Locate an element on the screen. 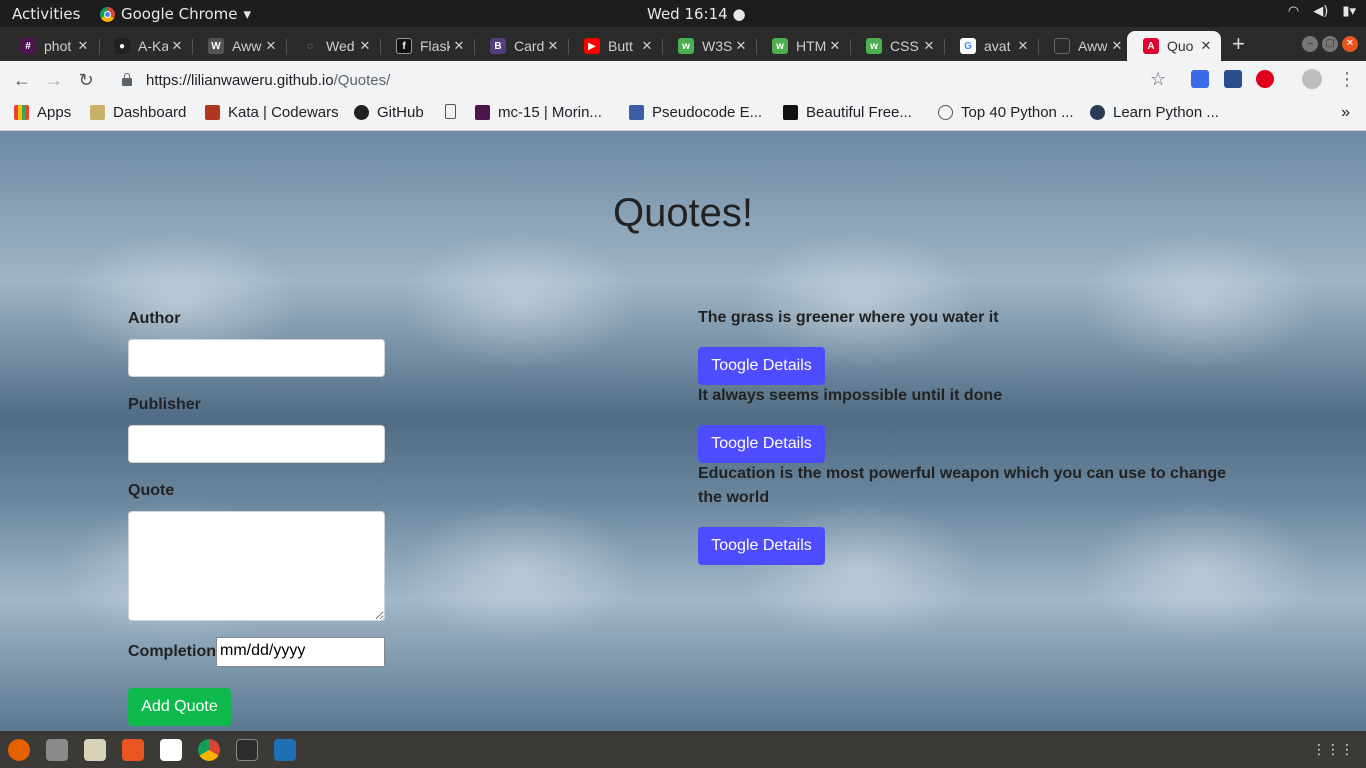 Image resolution: width=1366 pixels, height=768 pixels. tab: w W3S ✕ is located at coordinates (709, 46).